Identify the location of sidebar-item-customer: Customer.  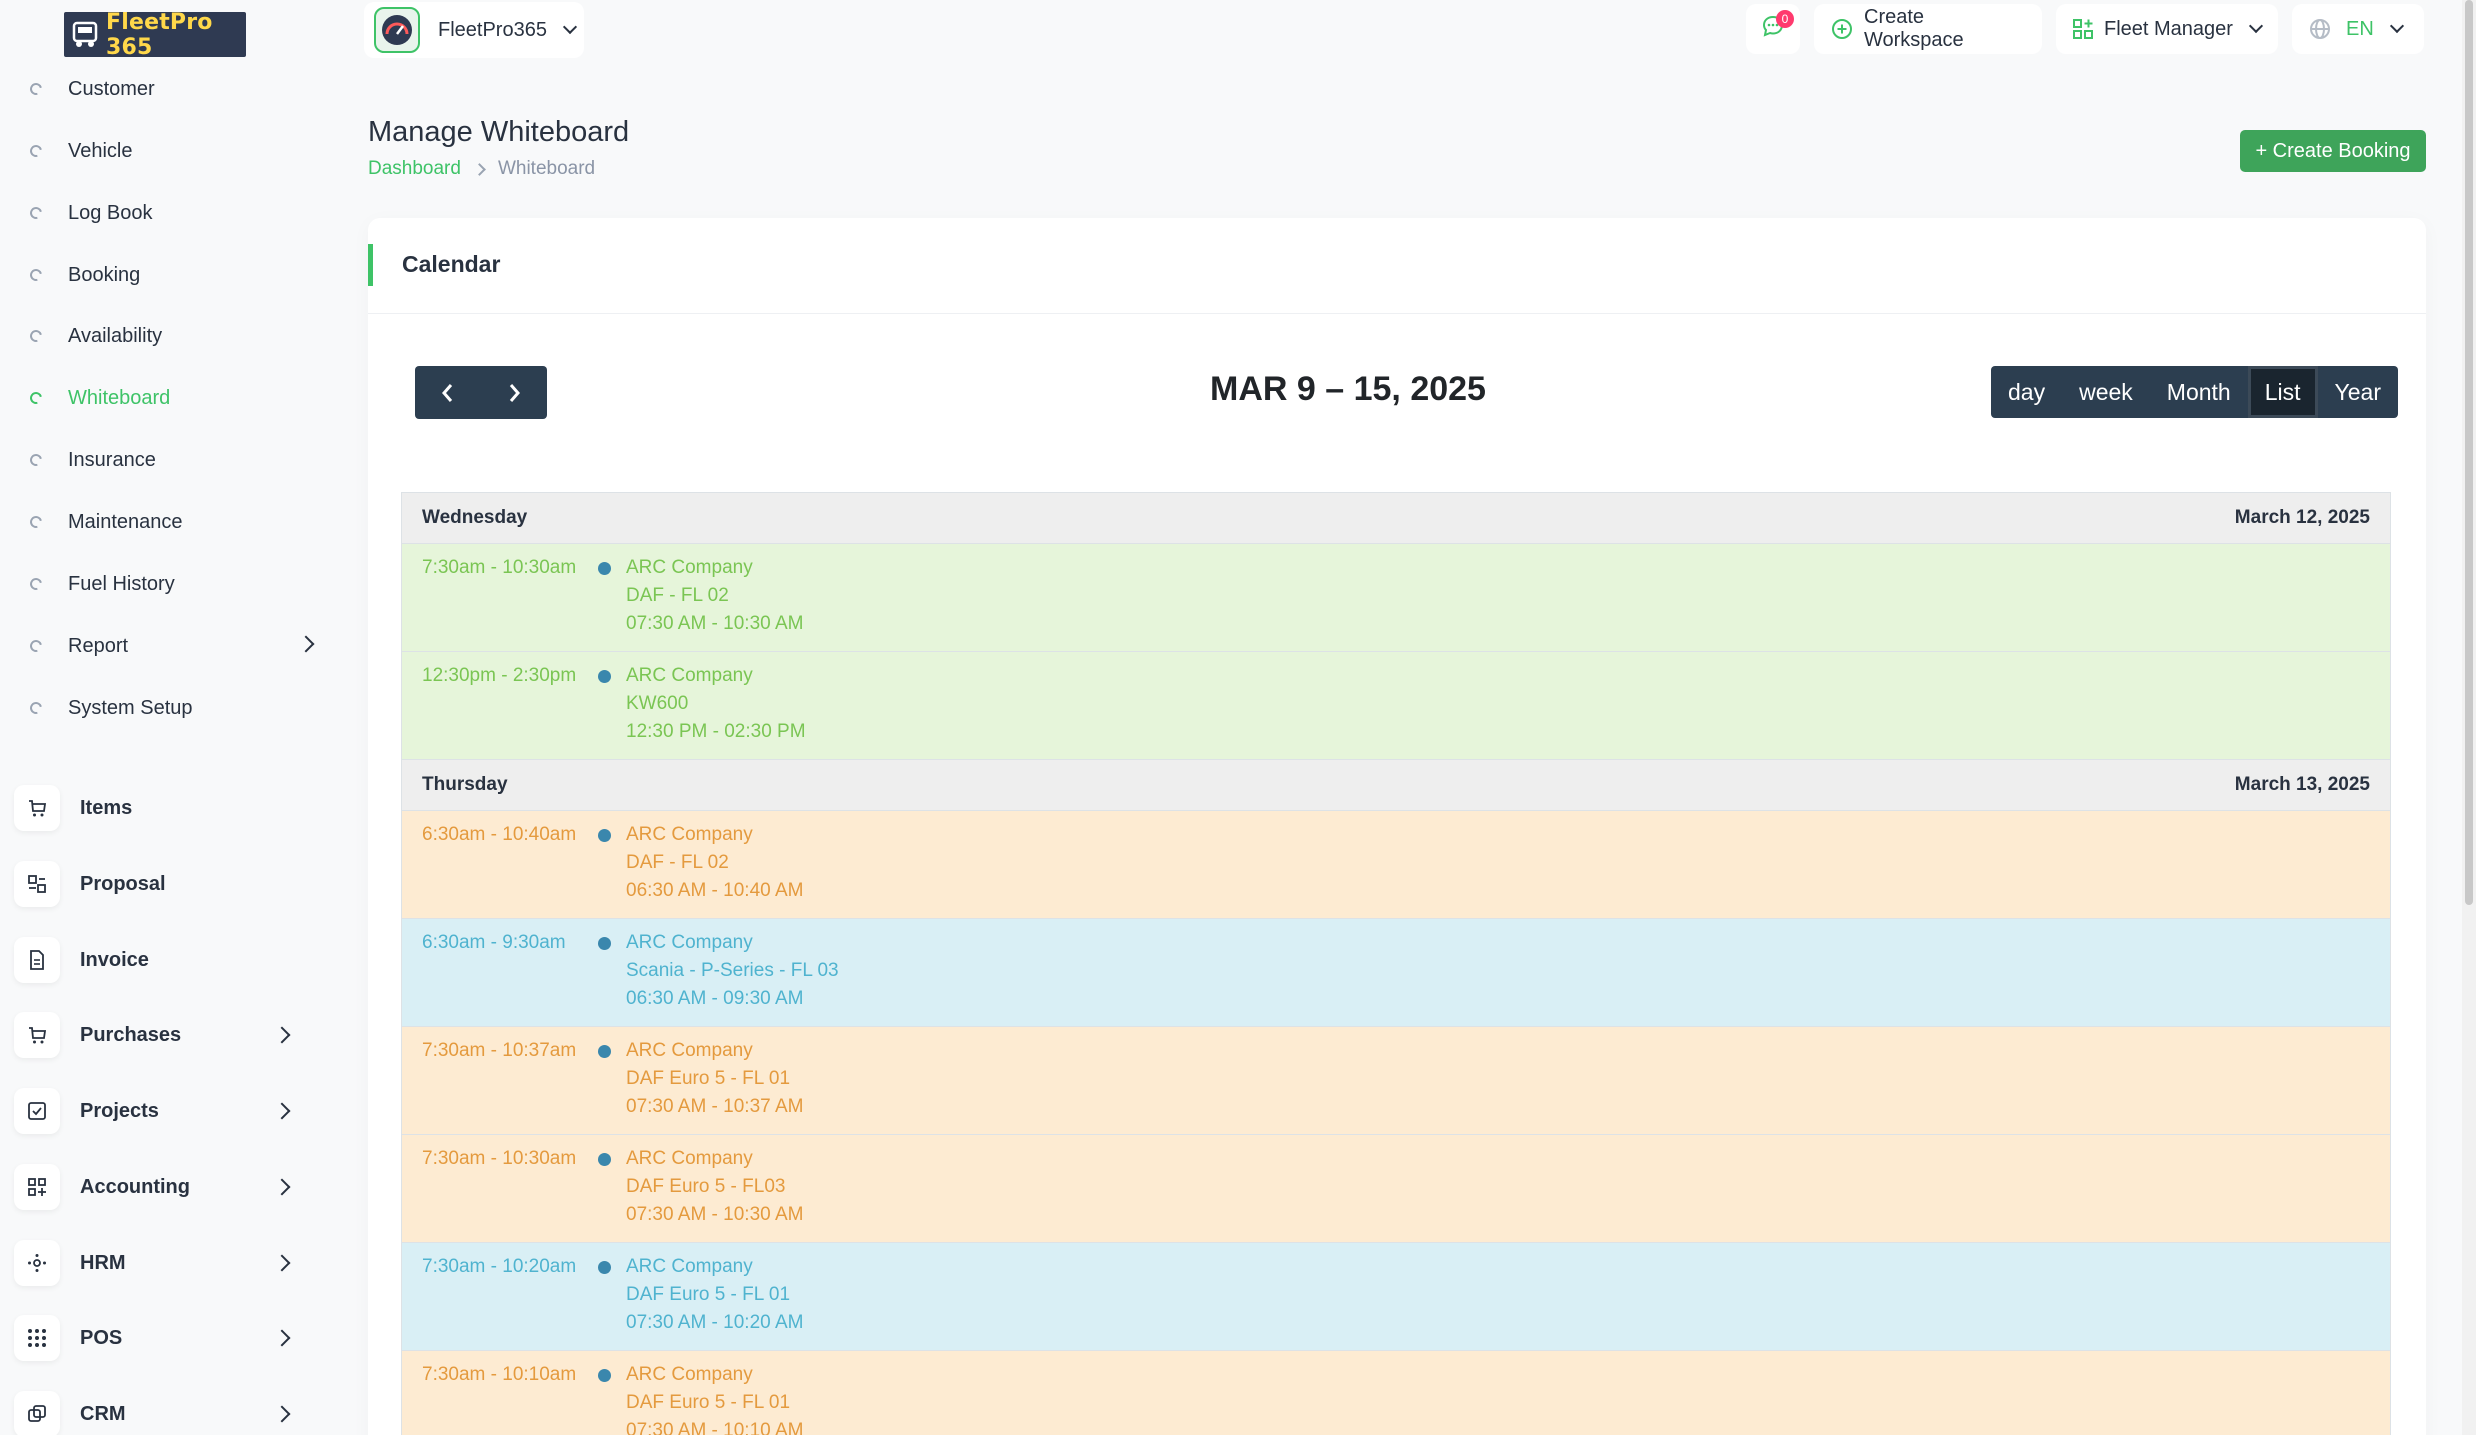
(91, 89).